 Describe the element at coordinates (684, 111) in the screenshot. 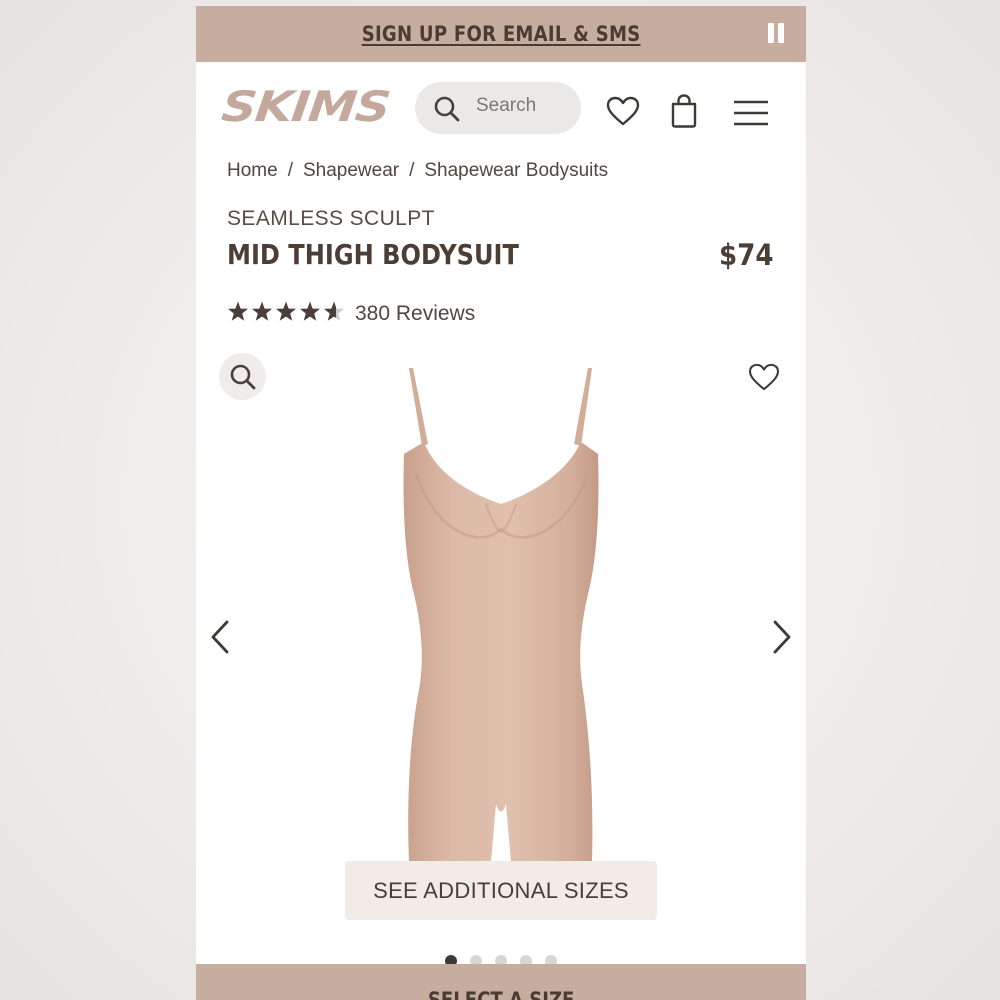

I see `shopping-bag-icon` at that location.